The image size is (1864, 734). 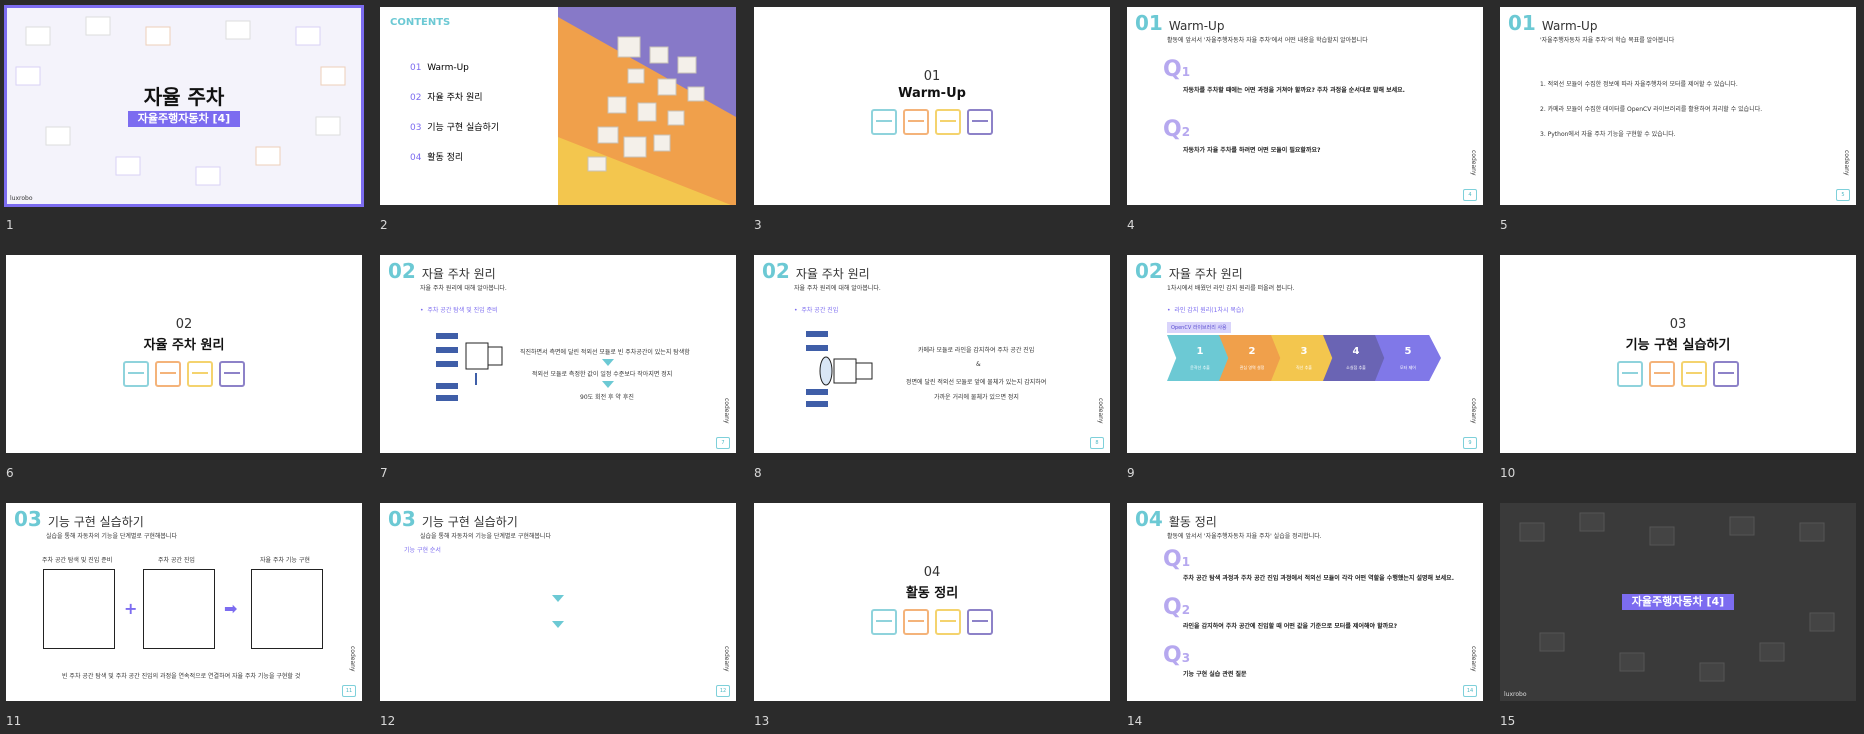 What do you see at coordinates (184, 324) in the screenshot?
I see `section-number: 02` at bounding box center [184, 324].